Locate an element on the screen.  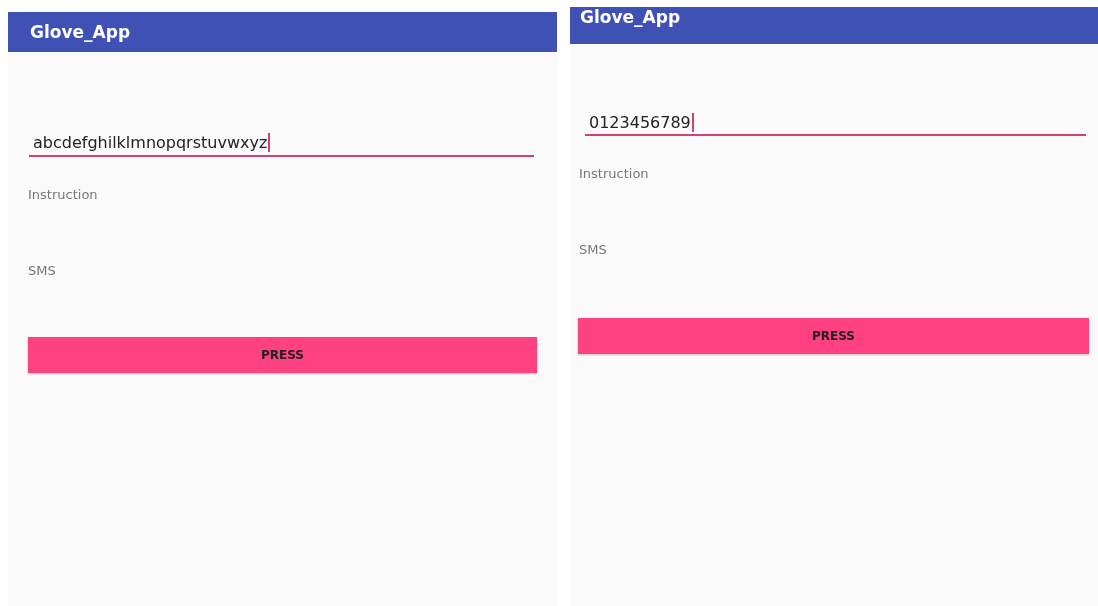
text-field: abcdefghilklmnopqrstuvwxyz is located at coordinates (281, 142).